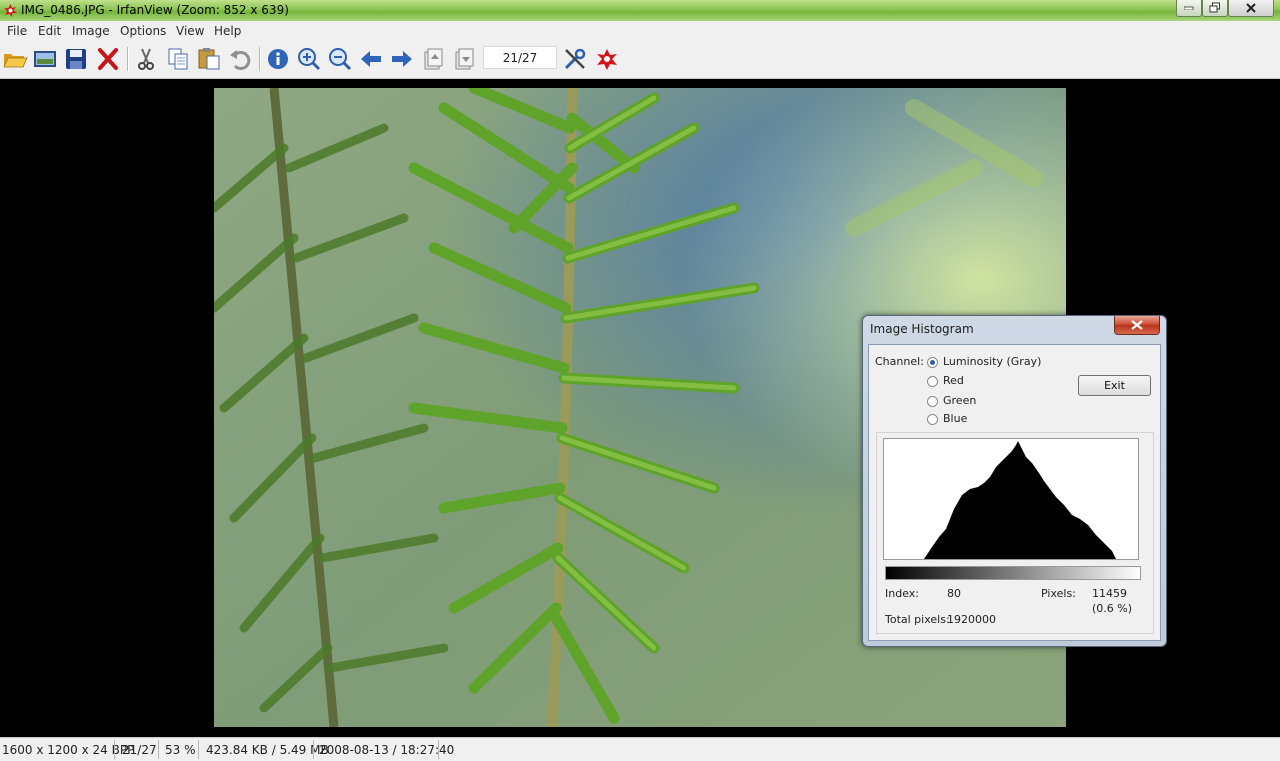 The width and height of the screenshot is (1280, 761). Describe the element at coordinates (992, 361) in the screenshot. I see `radio-luminosity-label: Luminosity (Gray)` at that location.